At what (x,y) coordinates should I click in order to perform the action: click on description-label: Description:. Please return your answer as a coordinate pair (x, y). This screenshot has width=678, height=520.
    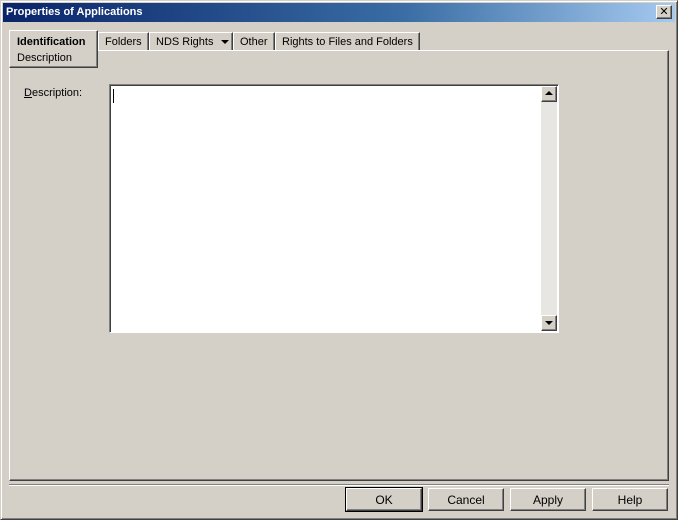
    Looking at the image, I should click on (53, 93).